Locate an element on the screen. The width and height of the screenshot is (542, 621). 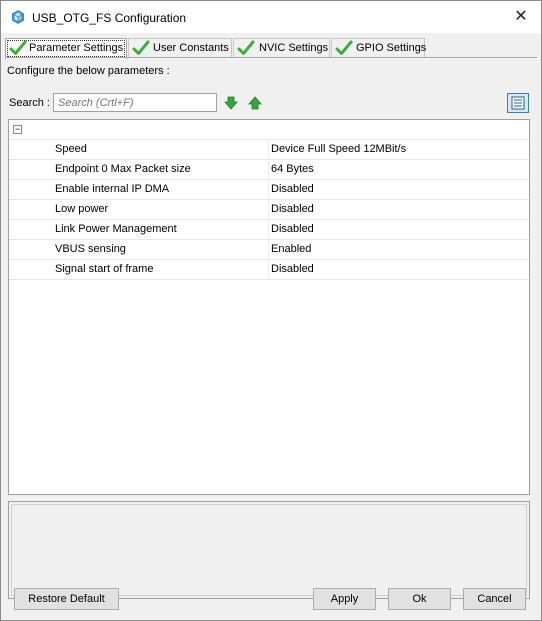
list-icon is located at coordinates (518, 103).